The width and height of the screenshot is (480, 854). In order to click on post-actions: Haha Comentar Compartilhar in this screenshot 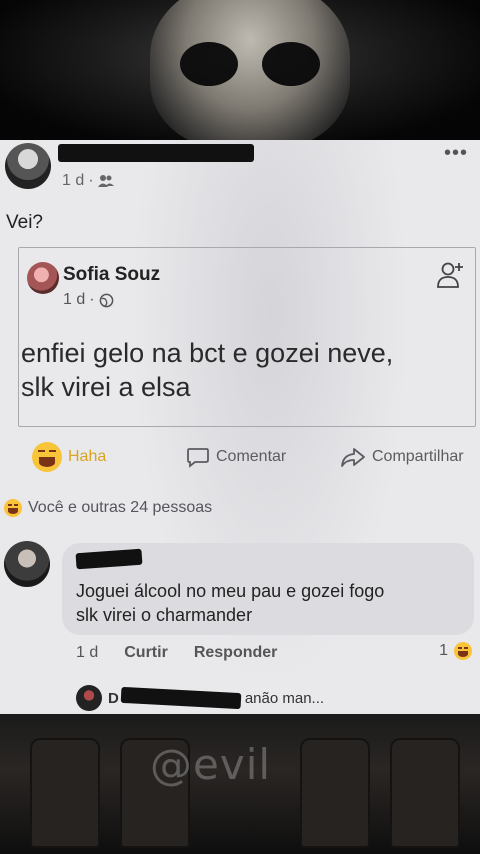, I will do `click(240, 457)`.